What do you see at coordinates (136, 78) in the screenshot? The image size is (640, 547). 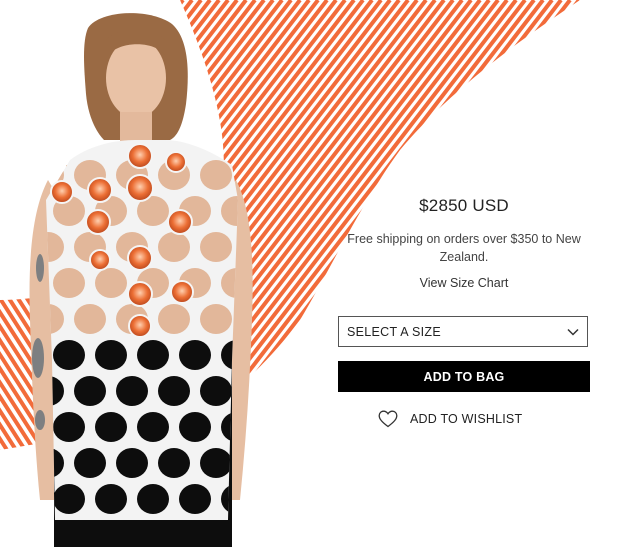 I see `model-face` at bounding box center [136, 78].